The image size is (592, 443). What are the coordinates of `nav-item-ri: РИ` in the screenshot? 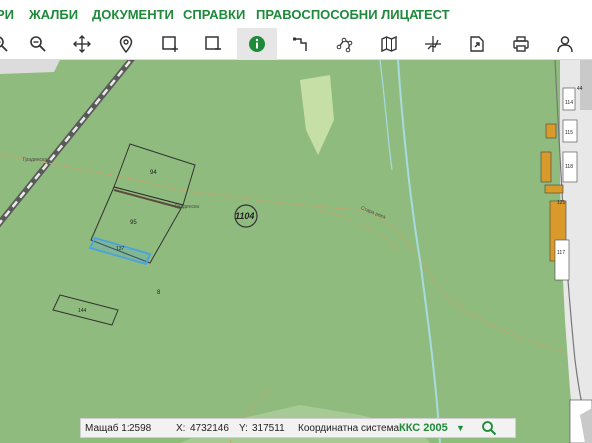 It's located at (7, 14).